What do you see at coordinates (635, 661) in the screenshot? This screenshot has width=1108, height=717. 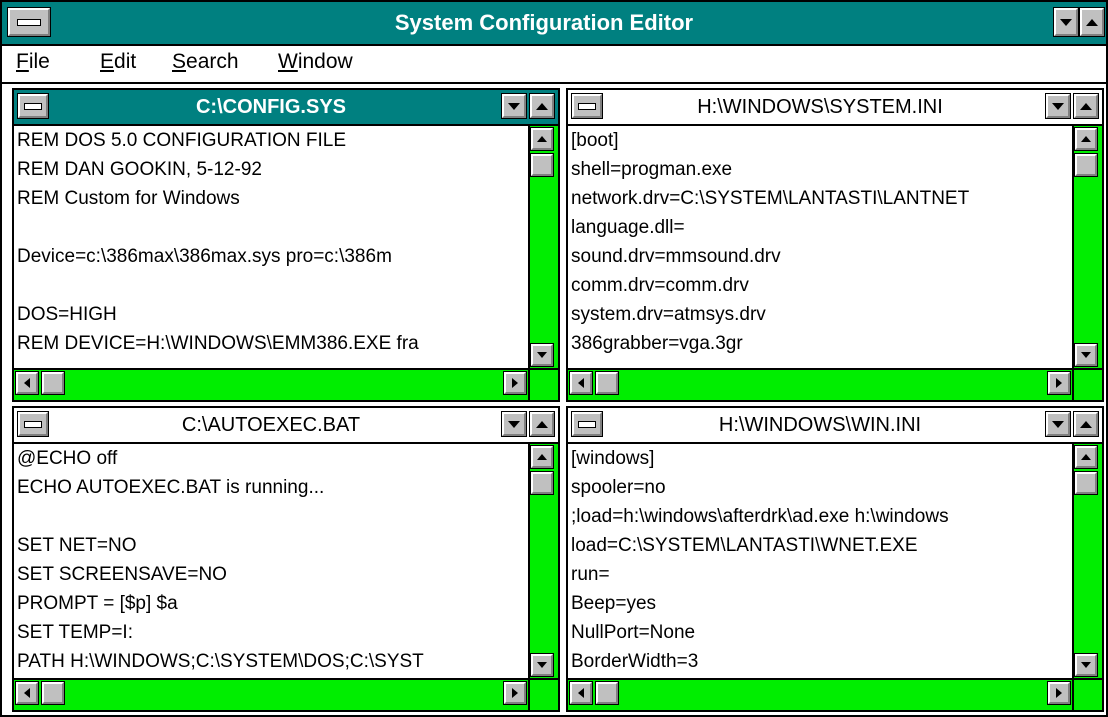 I see `text-line: BorderWidth=3` at bounding box center [635, 661].